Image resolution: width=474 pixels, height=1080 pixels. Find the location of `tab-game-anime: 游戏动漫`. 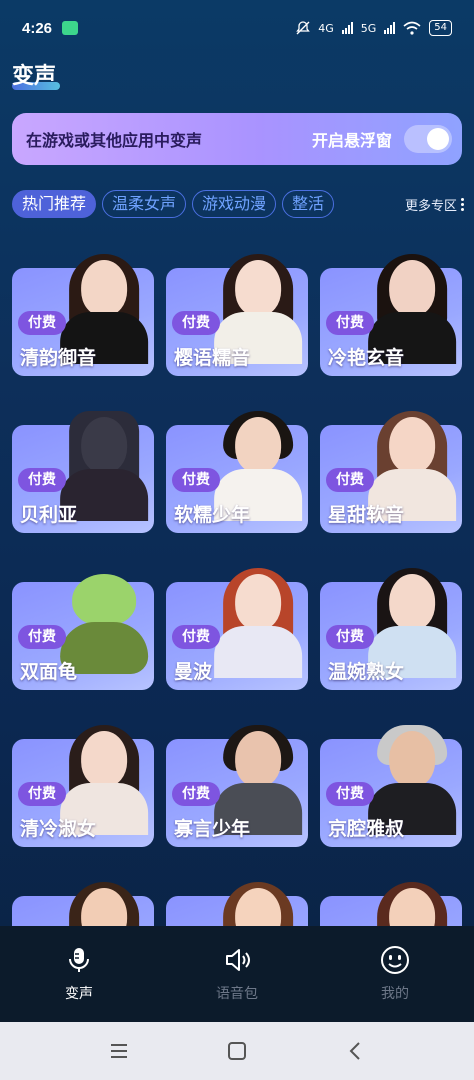

tab-game-anime: 游戏动漫 is located at coordinates (234, 204).